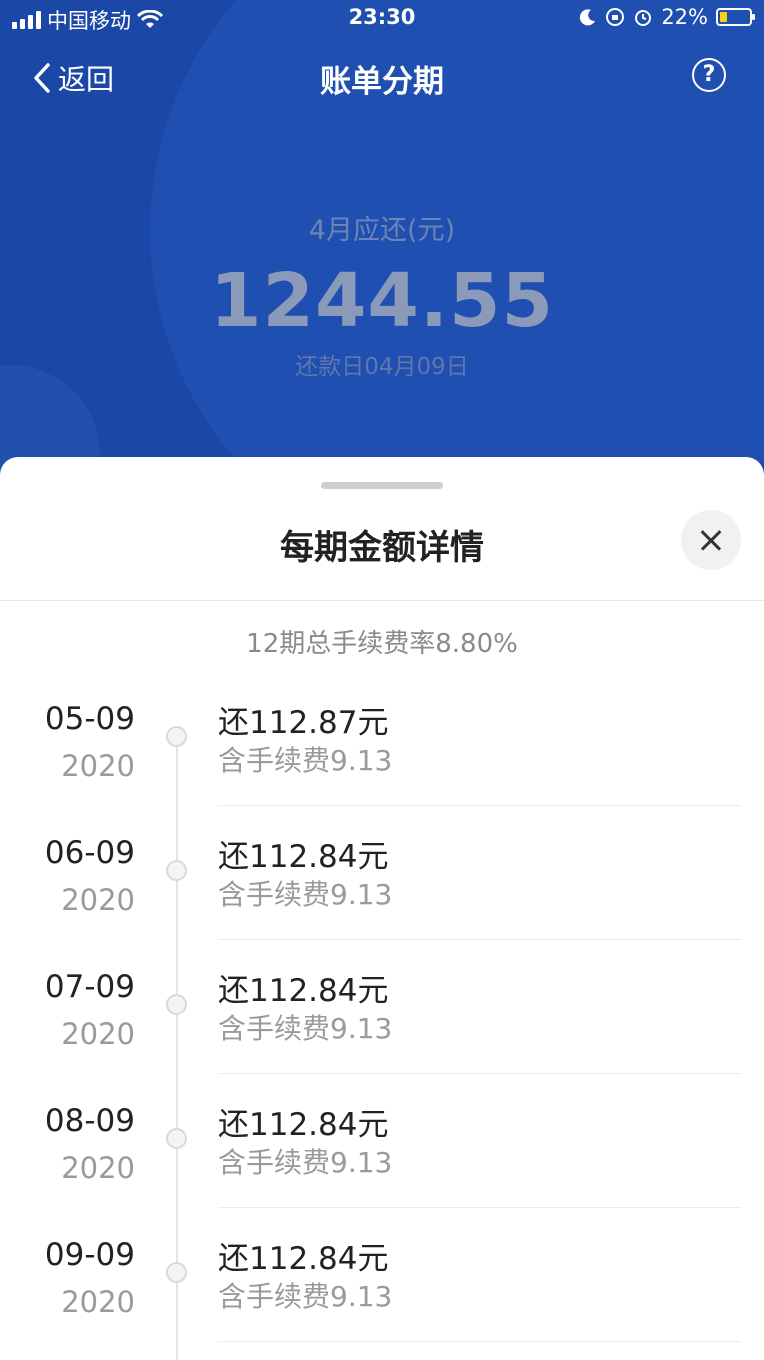  I want to click on alarm-icon, so click(643, 18).